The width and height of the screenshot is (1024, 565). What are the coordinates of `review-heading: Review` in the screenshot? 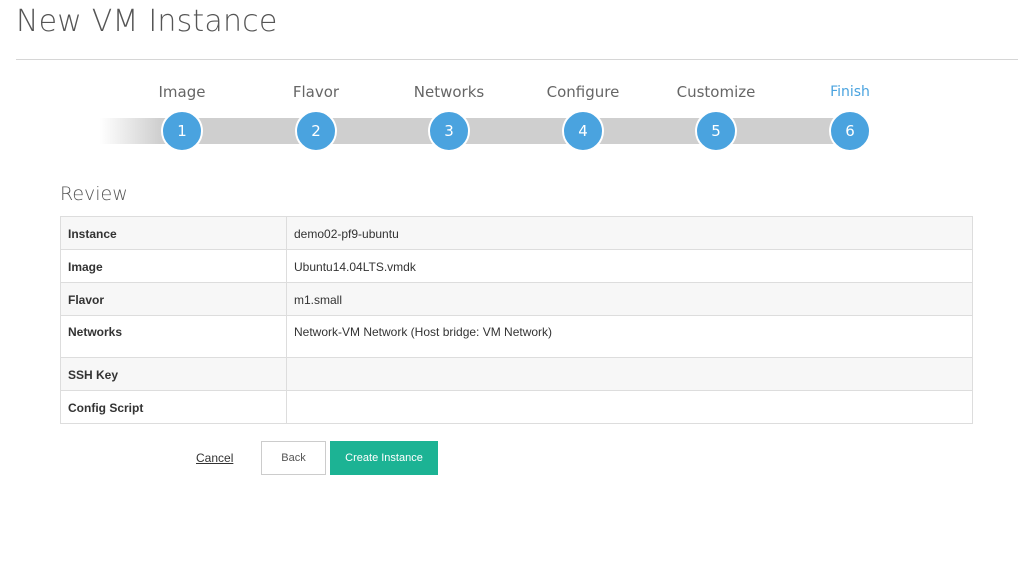 It's located at (94, 194).